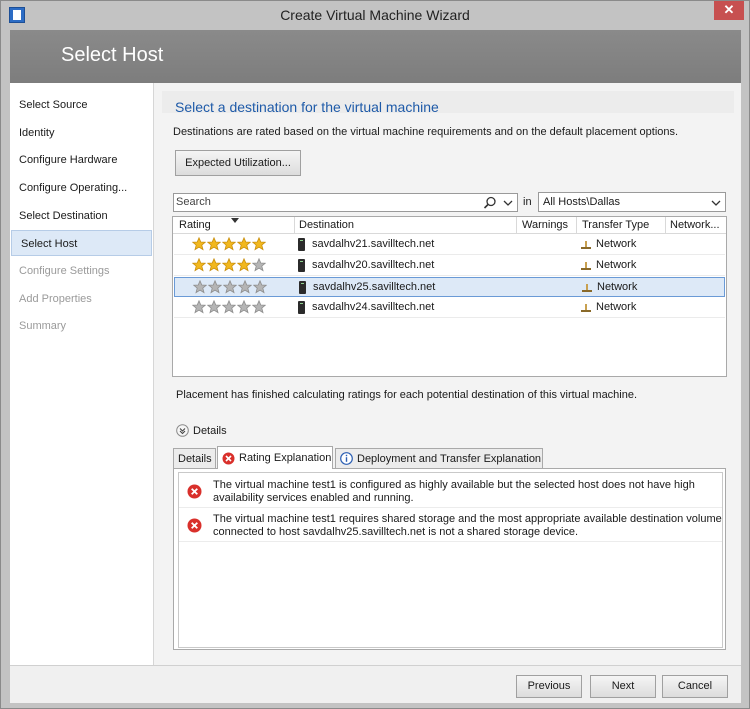 This screenshot has width=750, height=709. Describe the element at coordinates (373, 307) in the screenshot. I see `destination-name: savdalhv24.savilltech.net` at that location.